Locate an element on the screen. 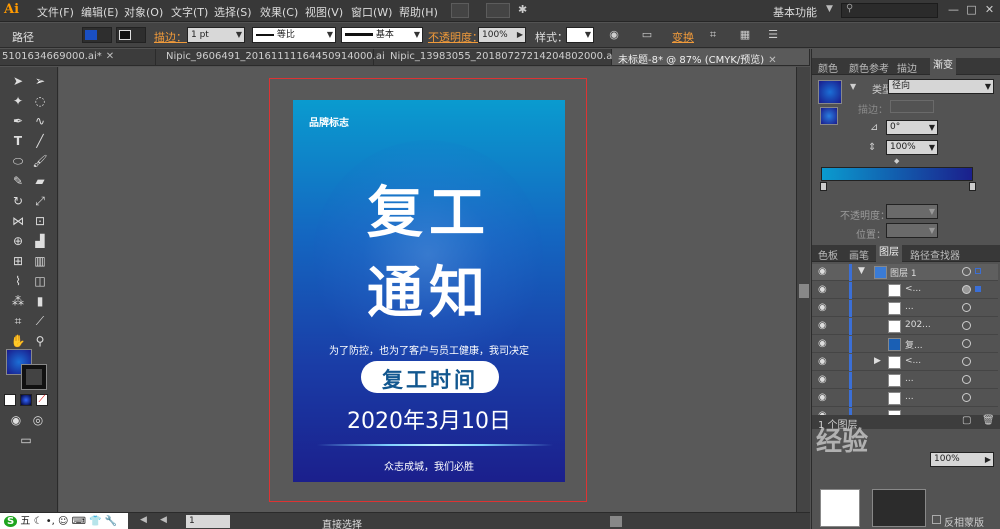 This screenshot has height=529, width=1000. curvature-icon: ∿ is located at coordinates (40, 121).